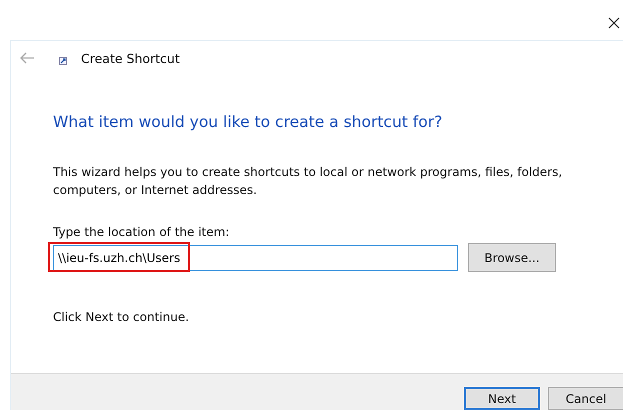  Describe the element at coordinates (63, 61) in the screenshot. I see `shortcut-icon` at that location.